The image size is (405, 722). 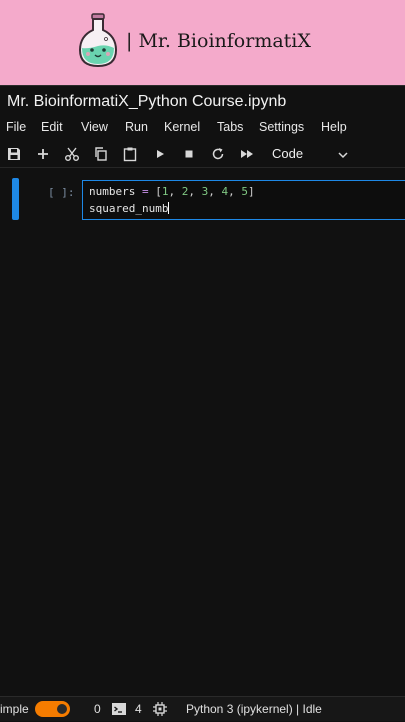 I want to click on header-banner: | Mr. BioinformatiX, so click(x=202, y=42).